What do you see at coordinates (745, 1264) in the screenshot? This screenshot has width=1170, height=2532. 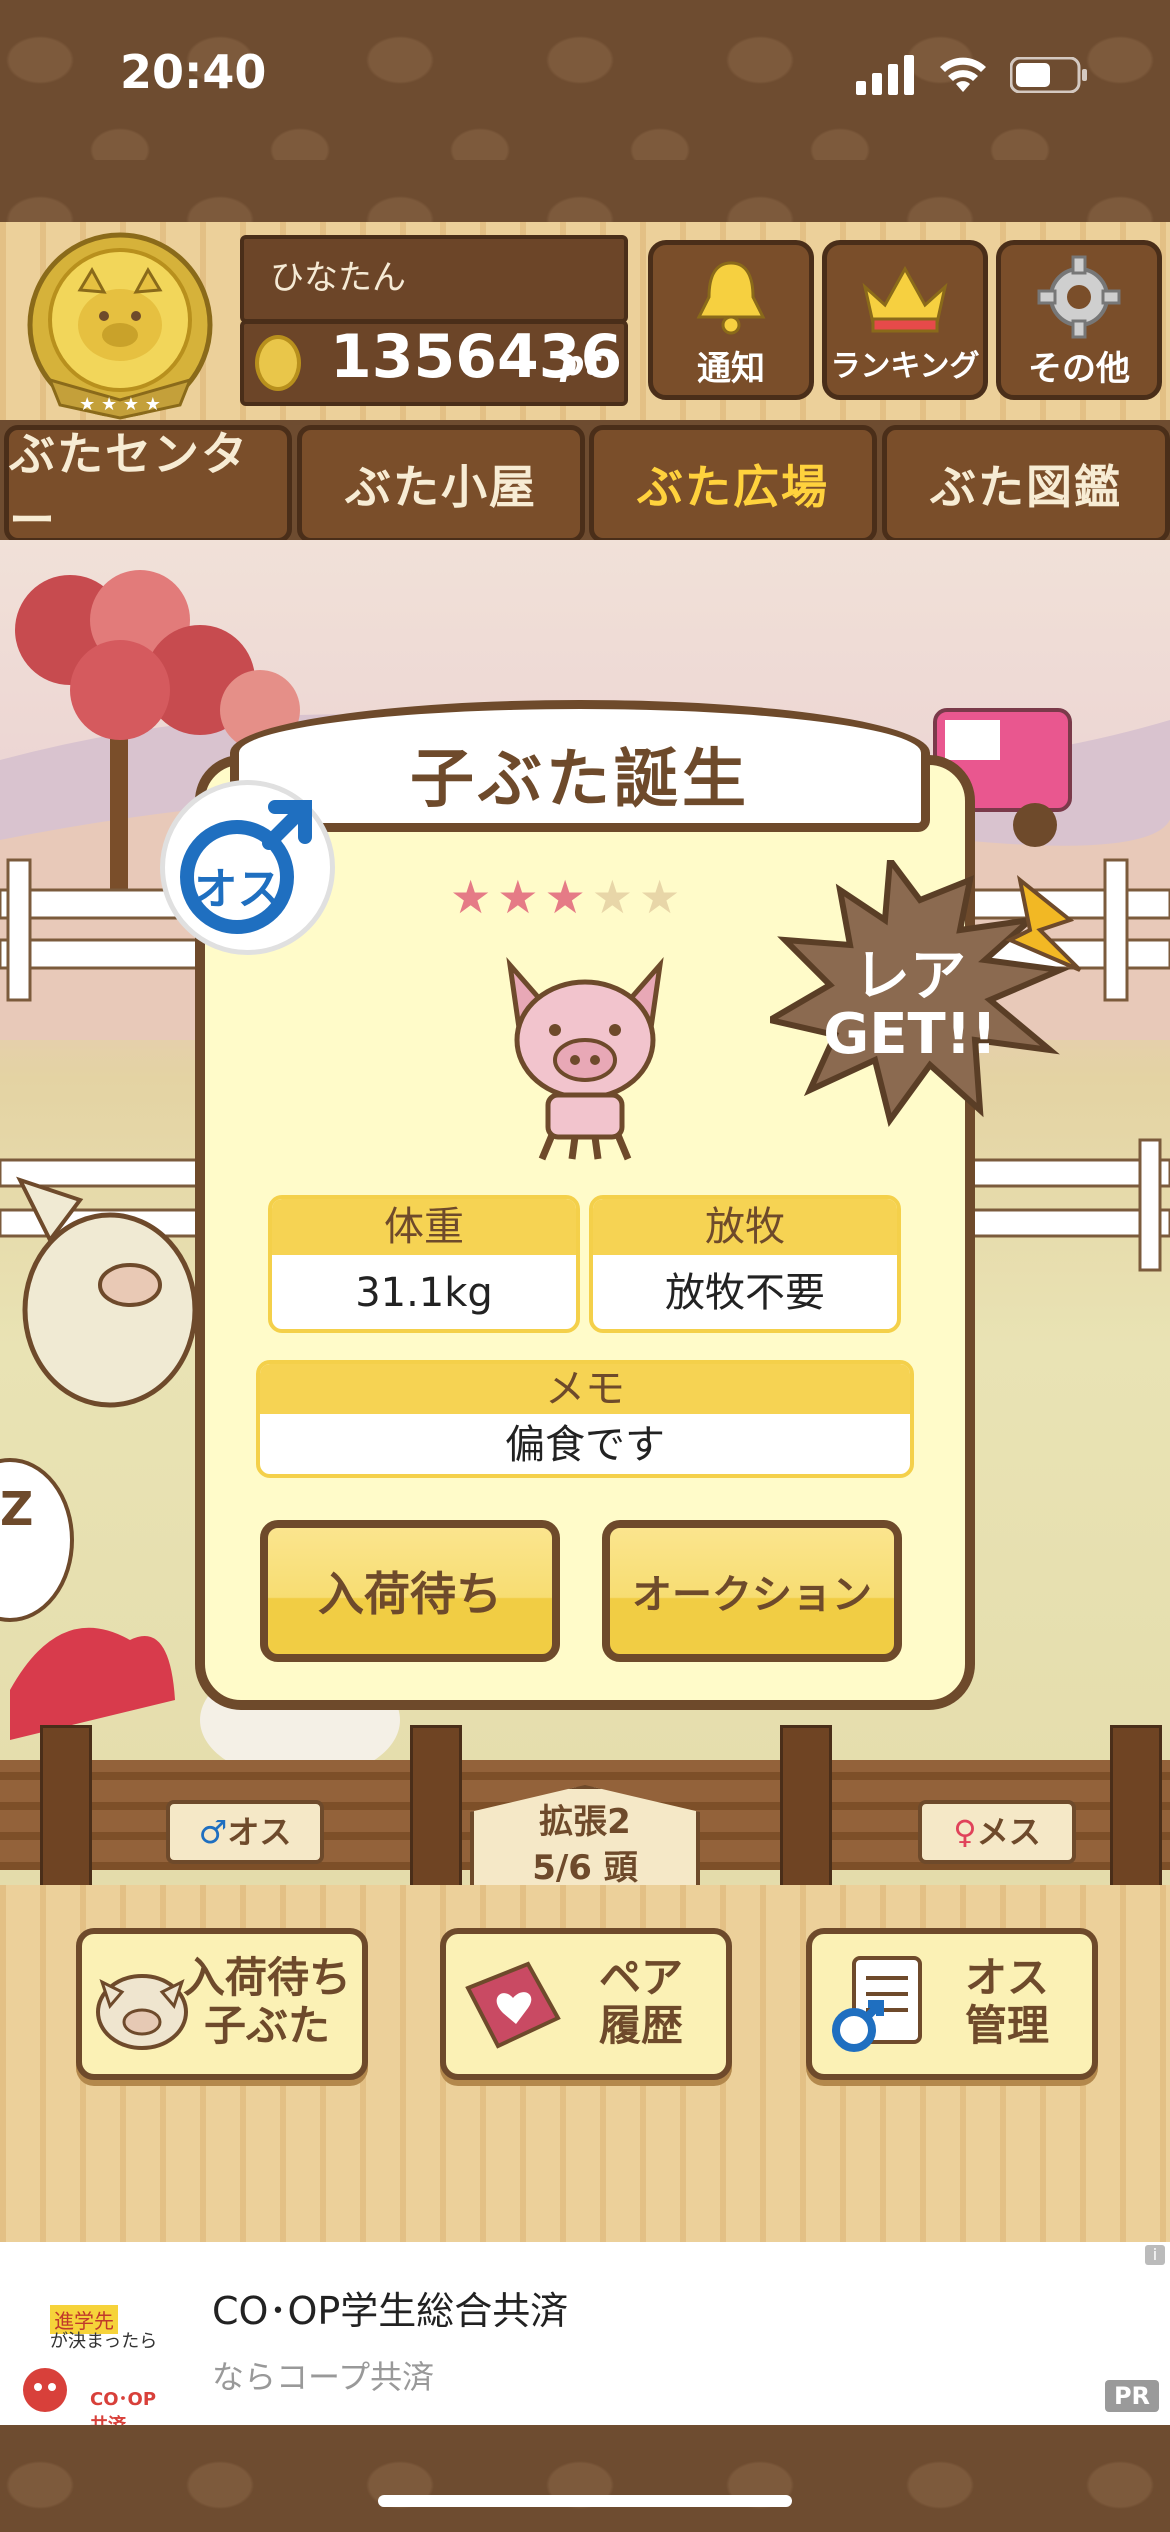 I see `ranch-box: 放牧 放牧不要` at bounding box center [745, 1264].